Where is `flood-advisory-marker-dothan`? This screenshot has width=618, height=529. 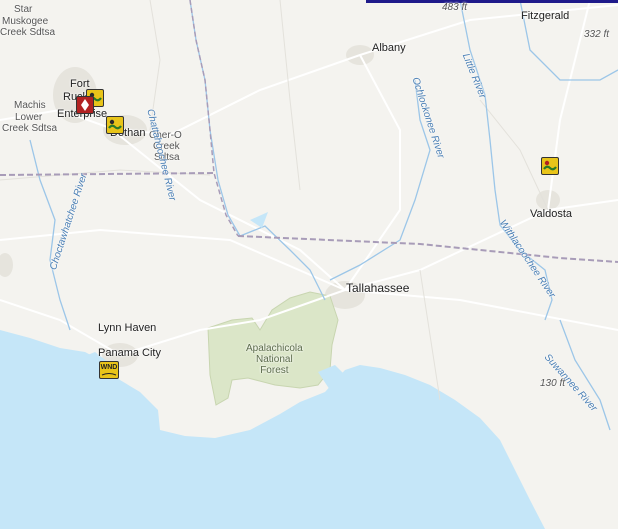 flood-advisory-marker-dothan is located at coordinates (115, 125).